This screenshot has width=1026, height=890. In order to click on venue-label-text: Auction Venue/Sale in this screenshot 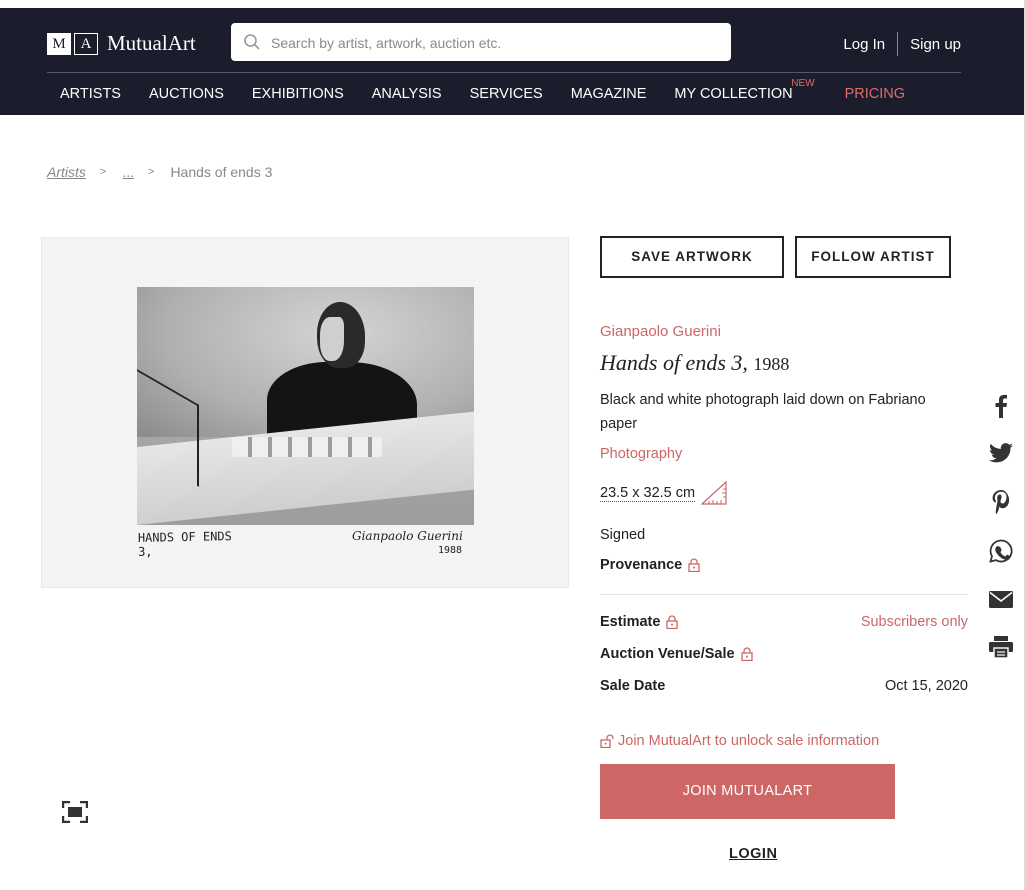, I will do `click(667, 654)`.